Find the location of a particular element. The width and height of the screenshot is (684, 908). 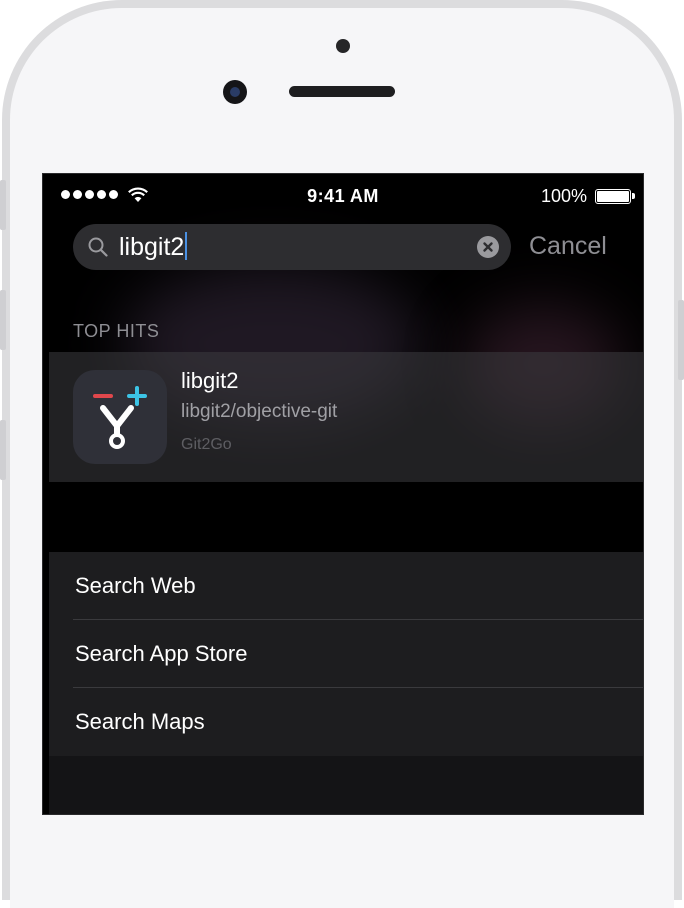

battery-icon is located at coordinates (615, 196).